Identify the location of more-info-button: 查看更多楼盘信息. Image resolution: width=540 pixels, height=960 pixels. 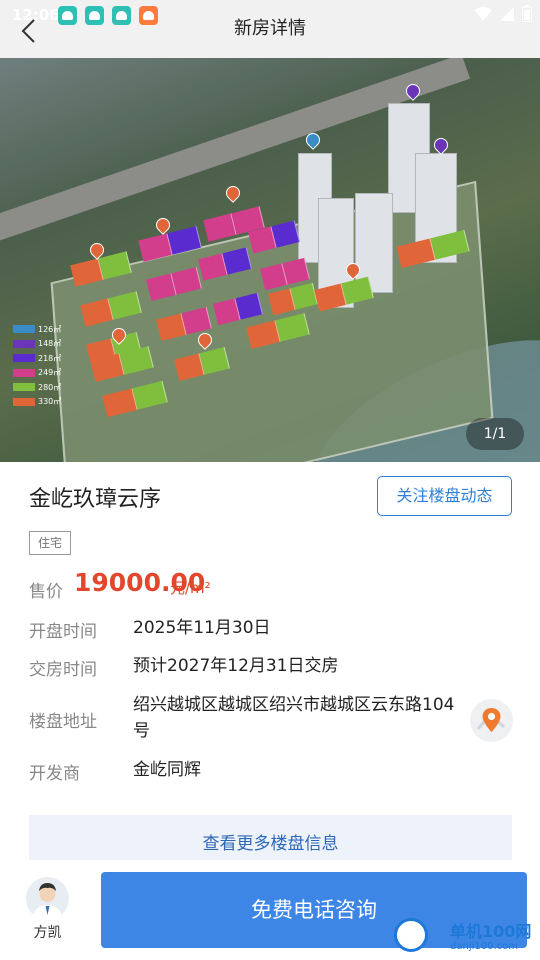
(270, 837).